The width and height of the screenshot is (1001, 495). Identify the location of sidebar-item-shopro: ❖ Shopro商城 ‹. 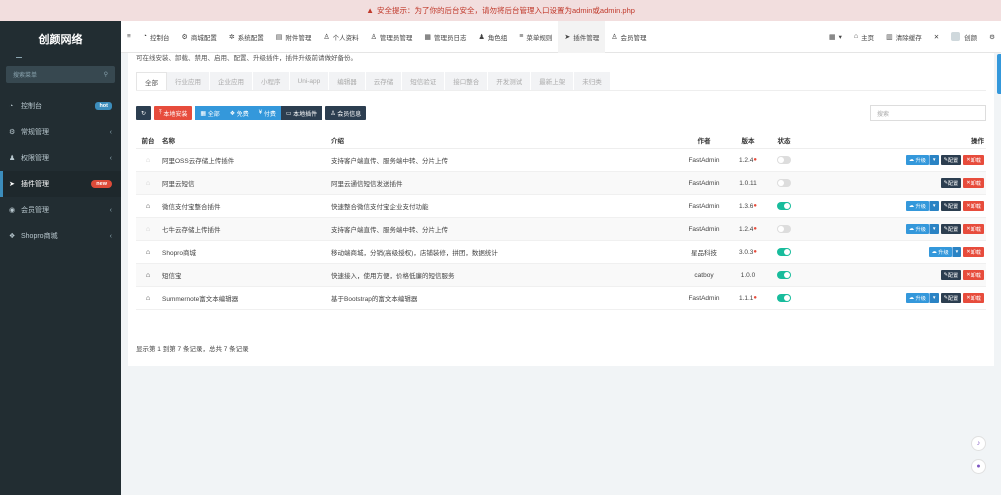
(60, 236).